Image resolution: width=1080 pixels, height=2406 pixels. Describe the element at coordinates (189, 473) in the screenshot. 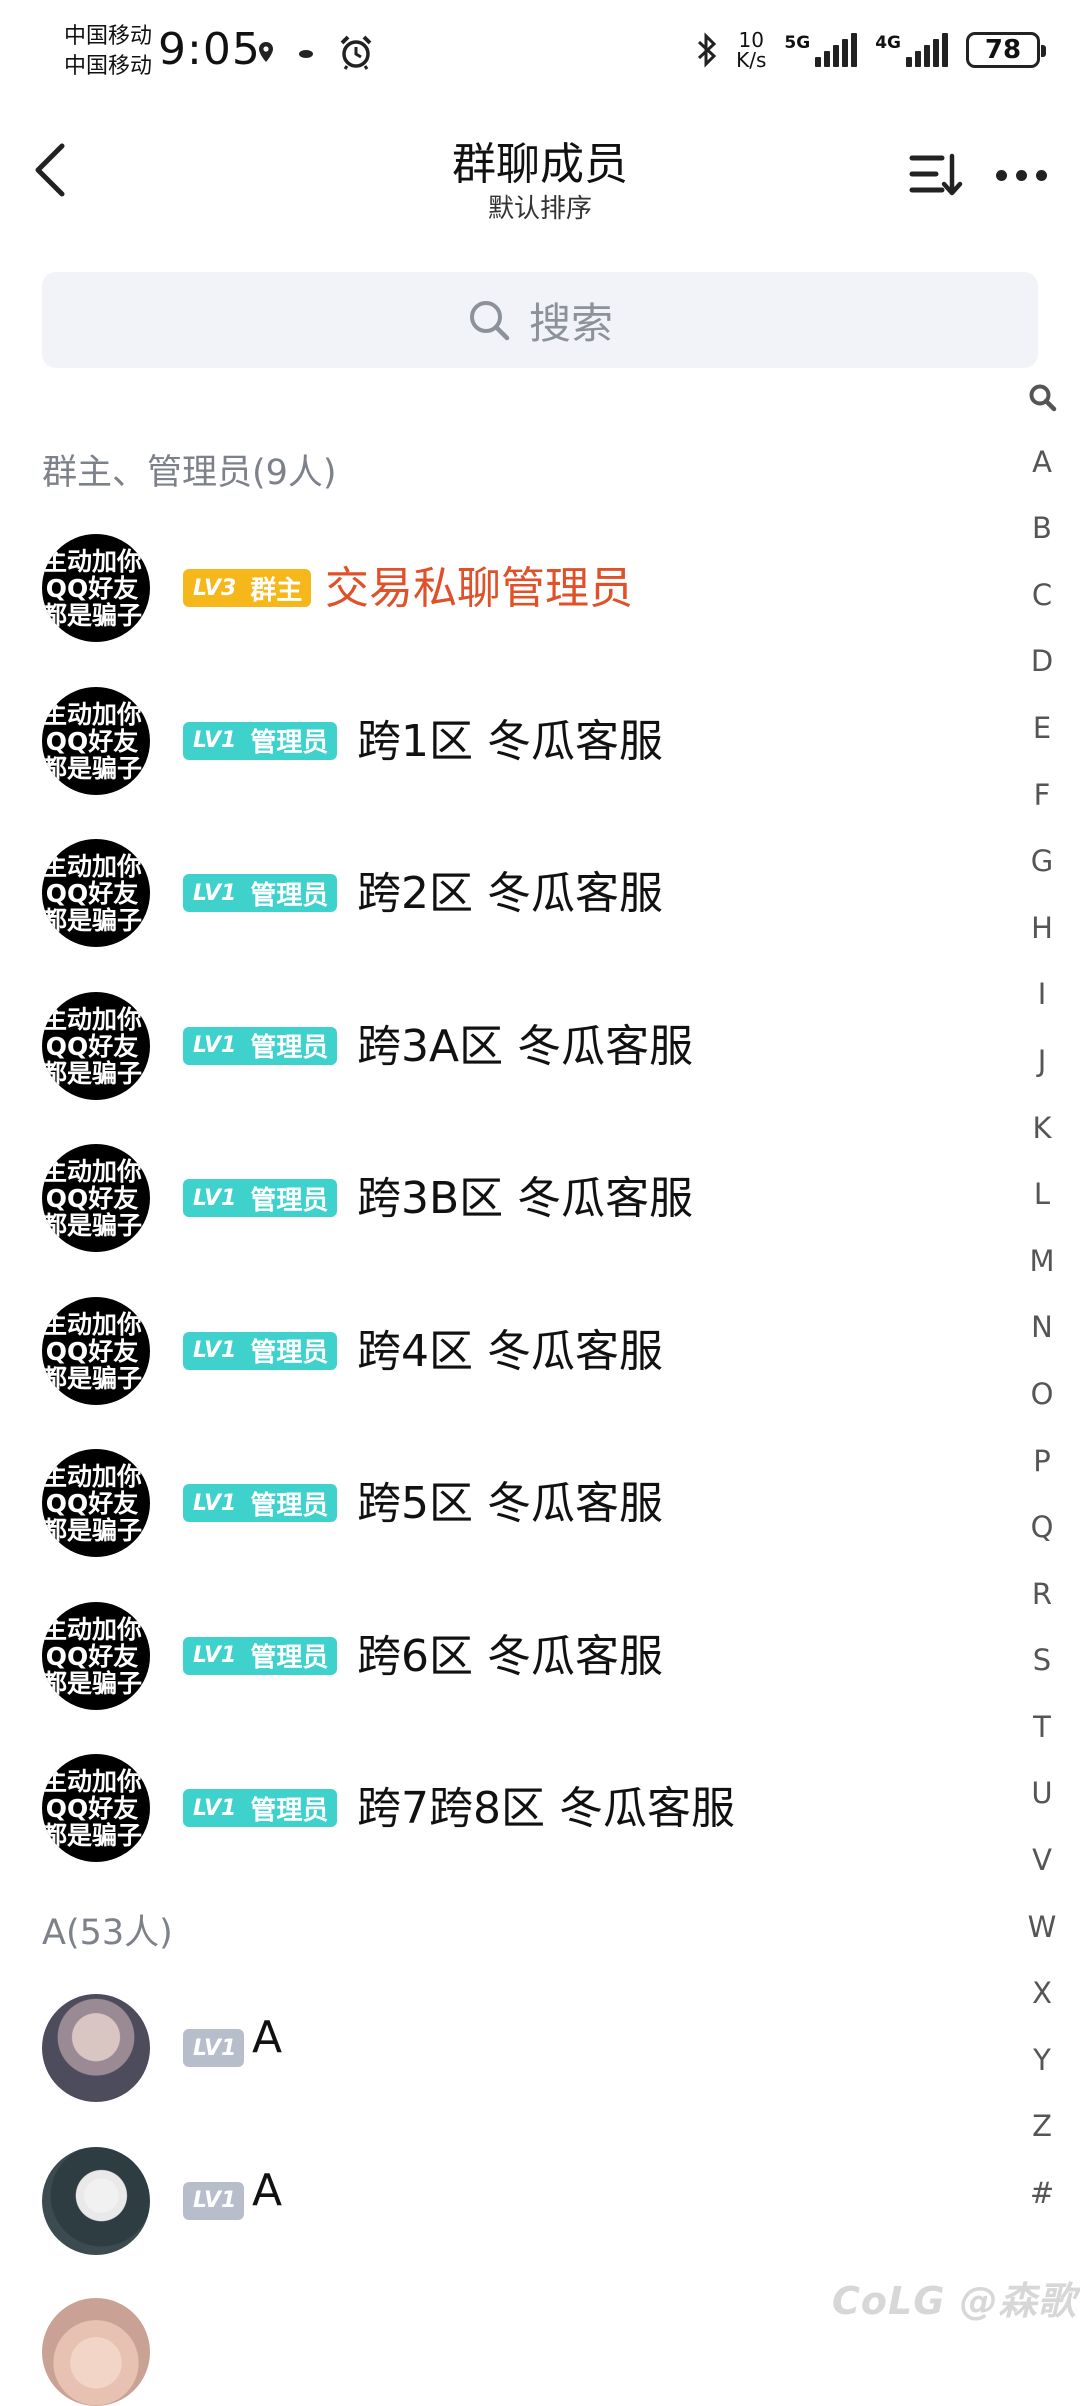

I see `section-header-admins: 群主、管理员(9人)` at that location.